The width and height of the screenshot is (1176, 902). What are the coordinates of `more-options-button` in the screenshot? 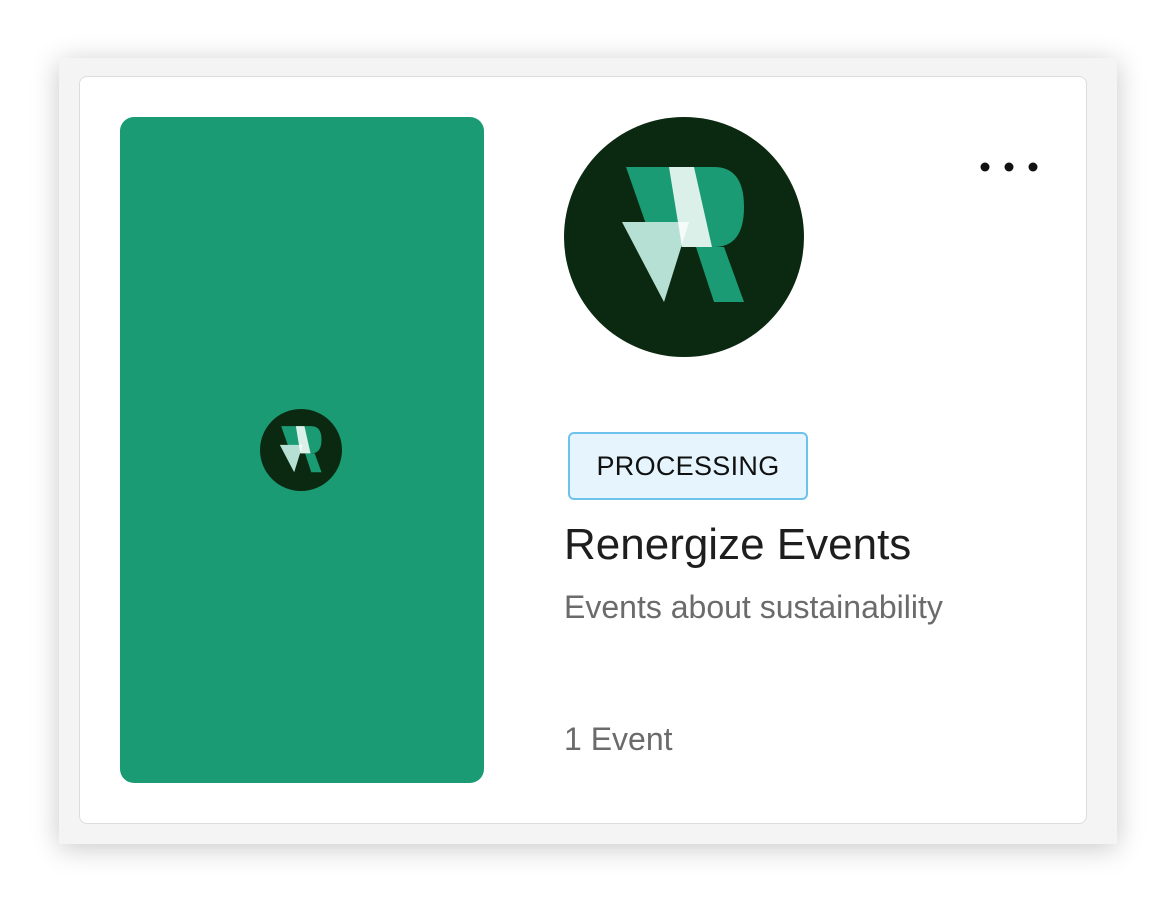 It's located at (1010, 167).